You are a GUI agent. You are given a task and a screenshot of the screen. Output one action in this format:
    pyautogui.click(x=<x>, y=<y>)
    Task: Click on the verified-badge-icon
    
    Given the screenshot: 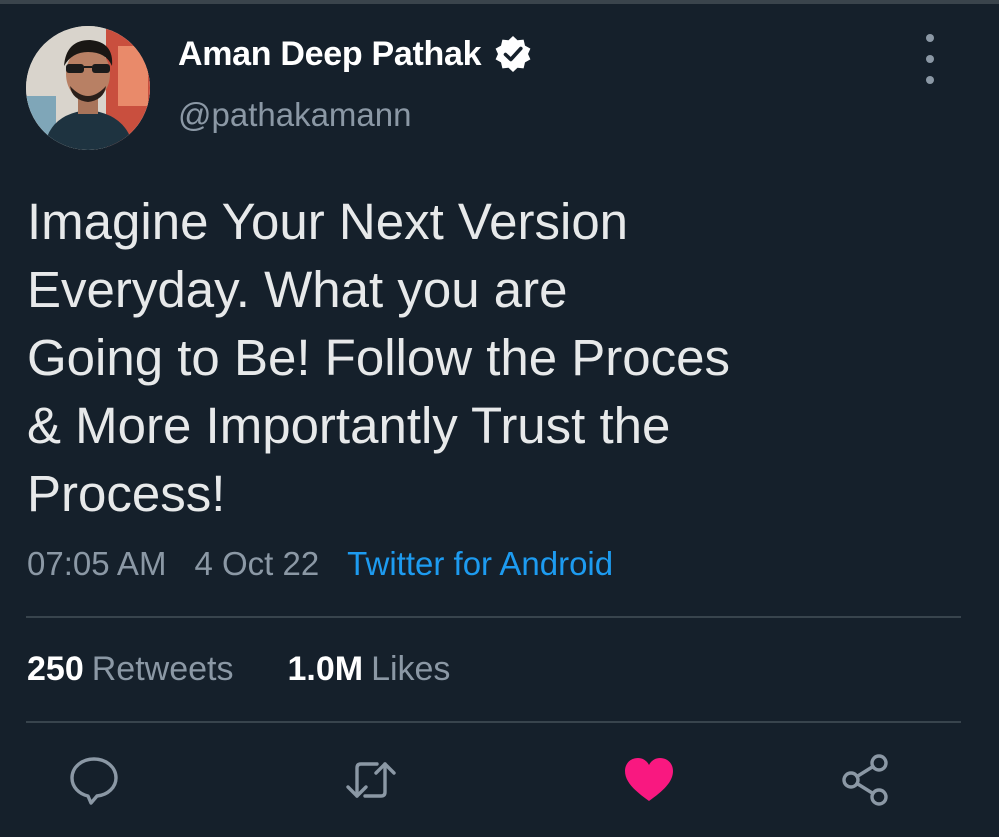 What is the action you would take?
    pyautogui.click(x=513, y=54)
    